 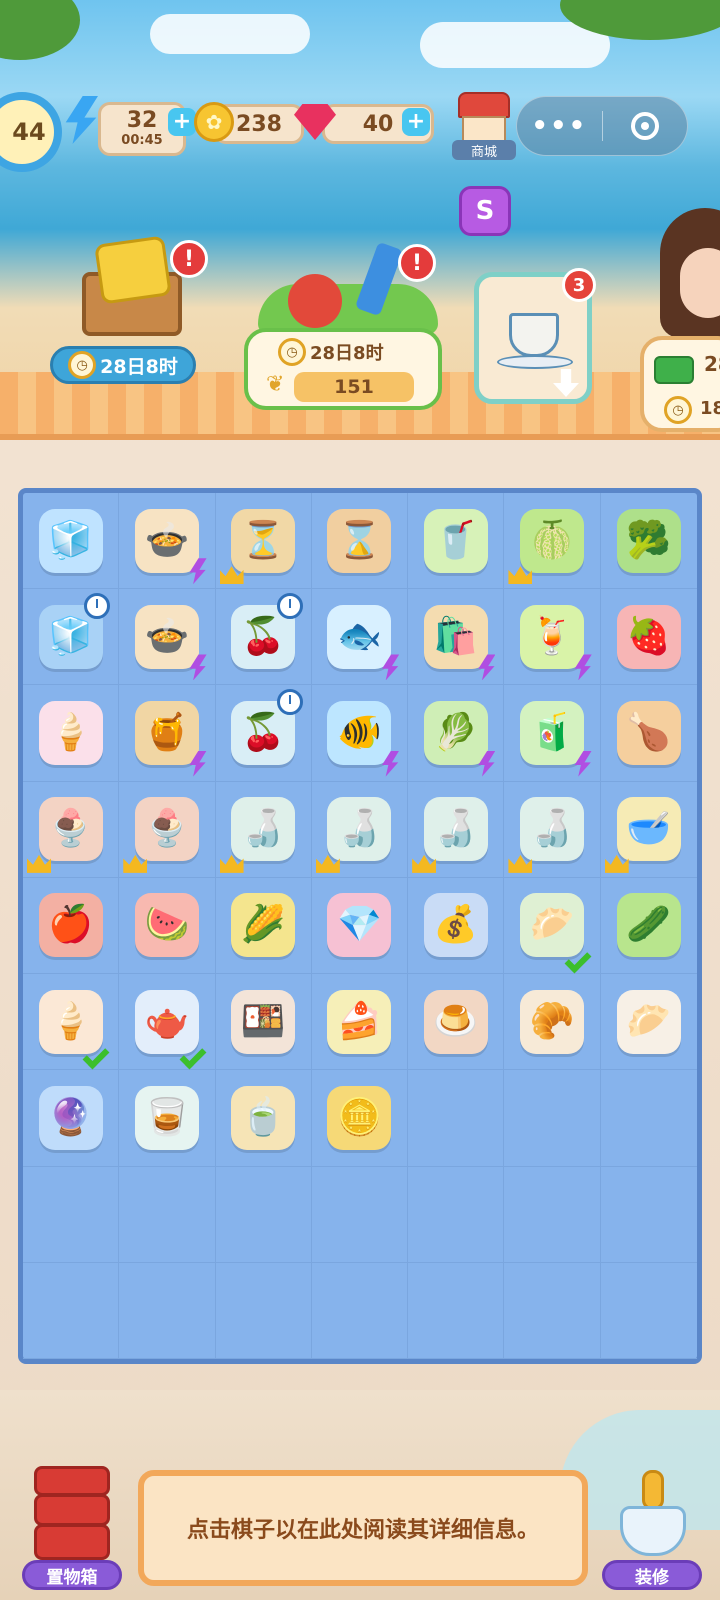 I want to click on fish-bowl-icon: 🐠, so click(x=359, y=733).